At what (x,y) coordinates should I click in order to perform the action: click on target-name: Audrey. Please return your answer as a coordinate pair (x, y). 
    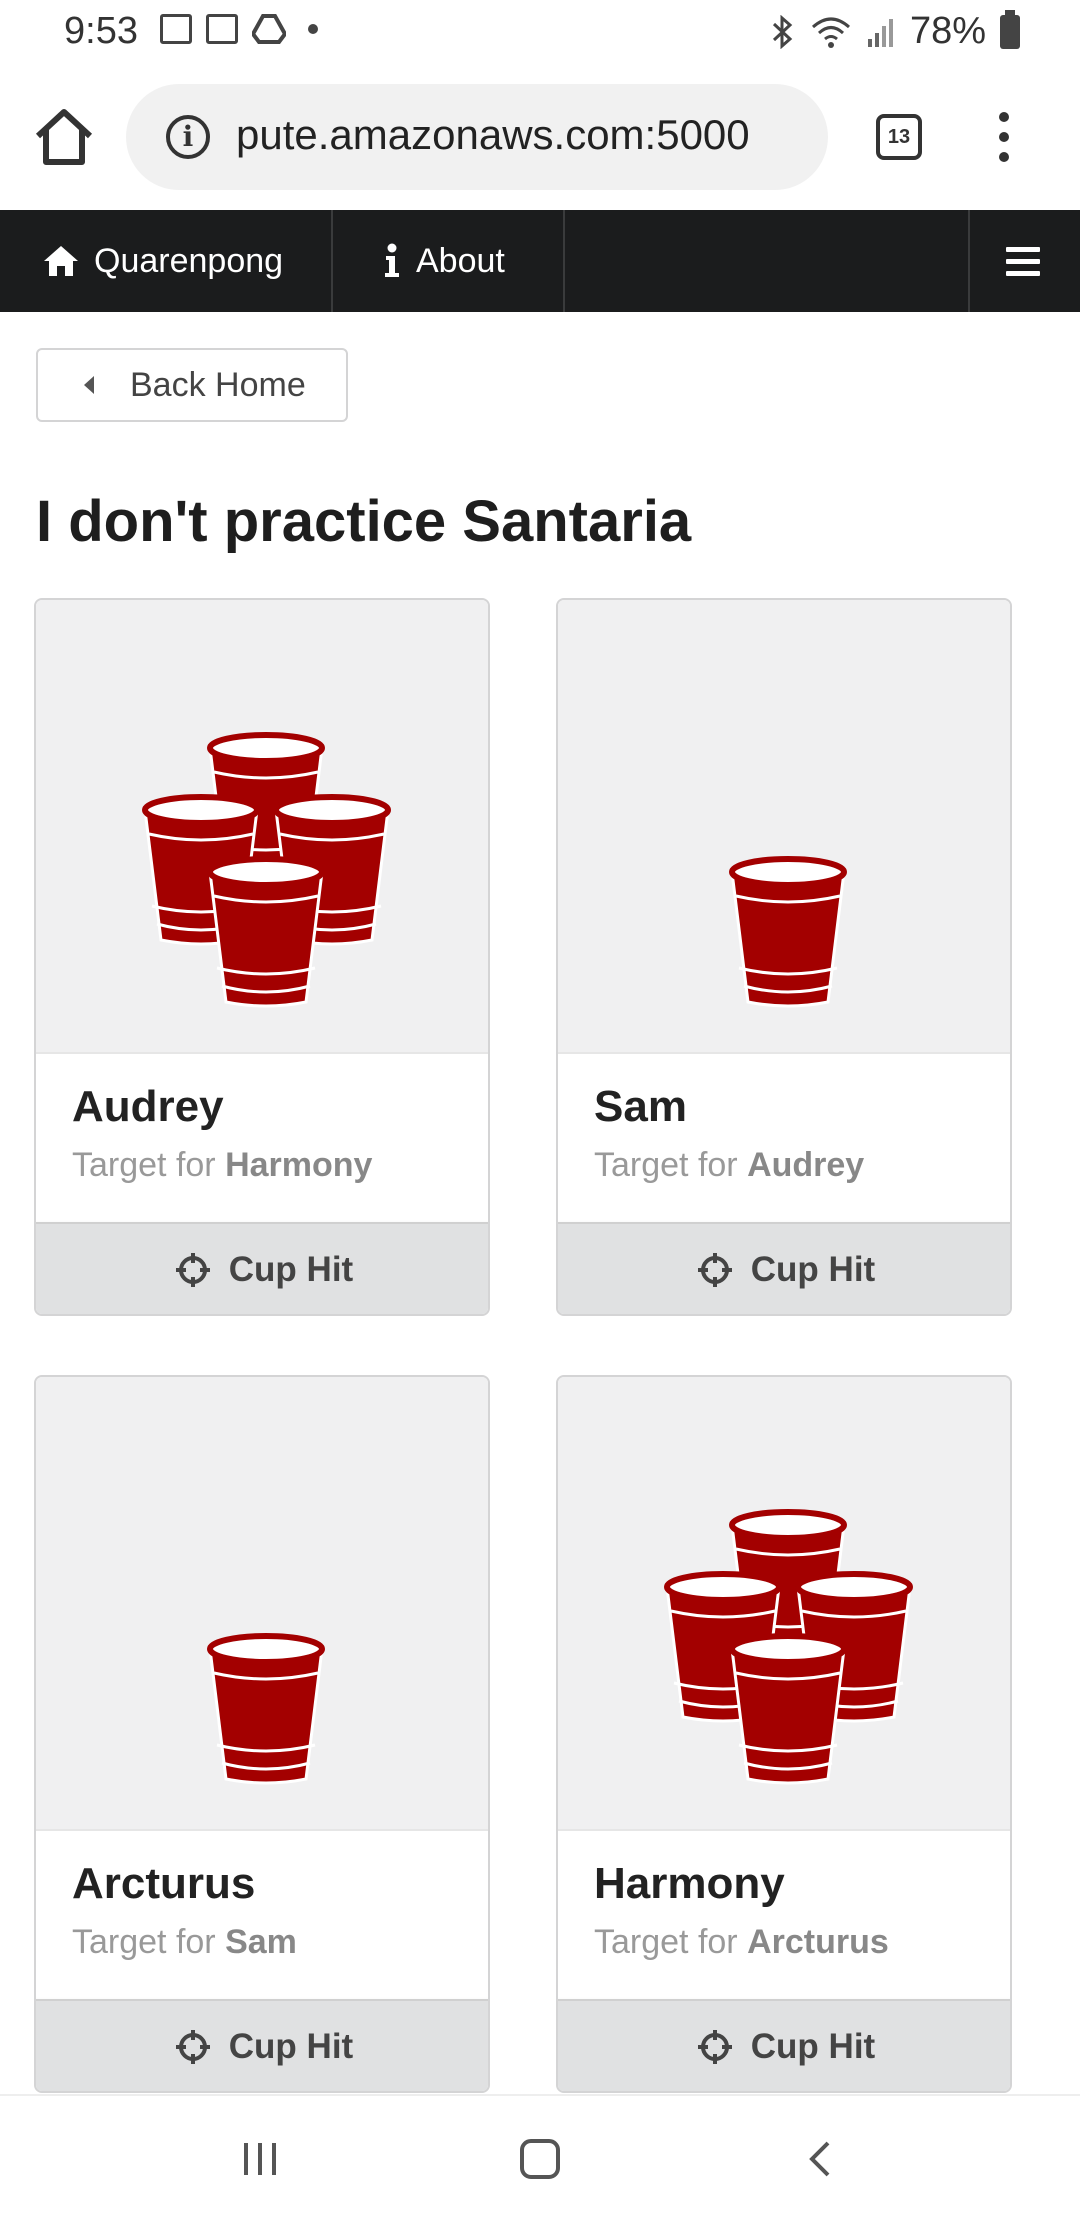
    Looking at the image, I should click on (806, 1165).